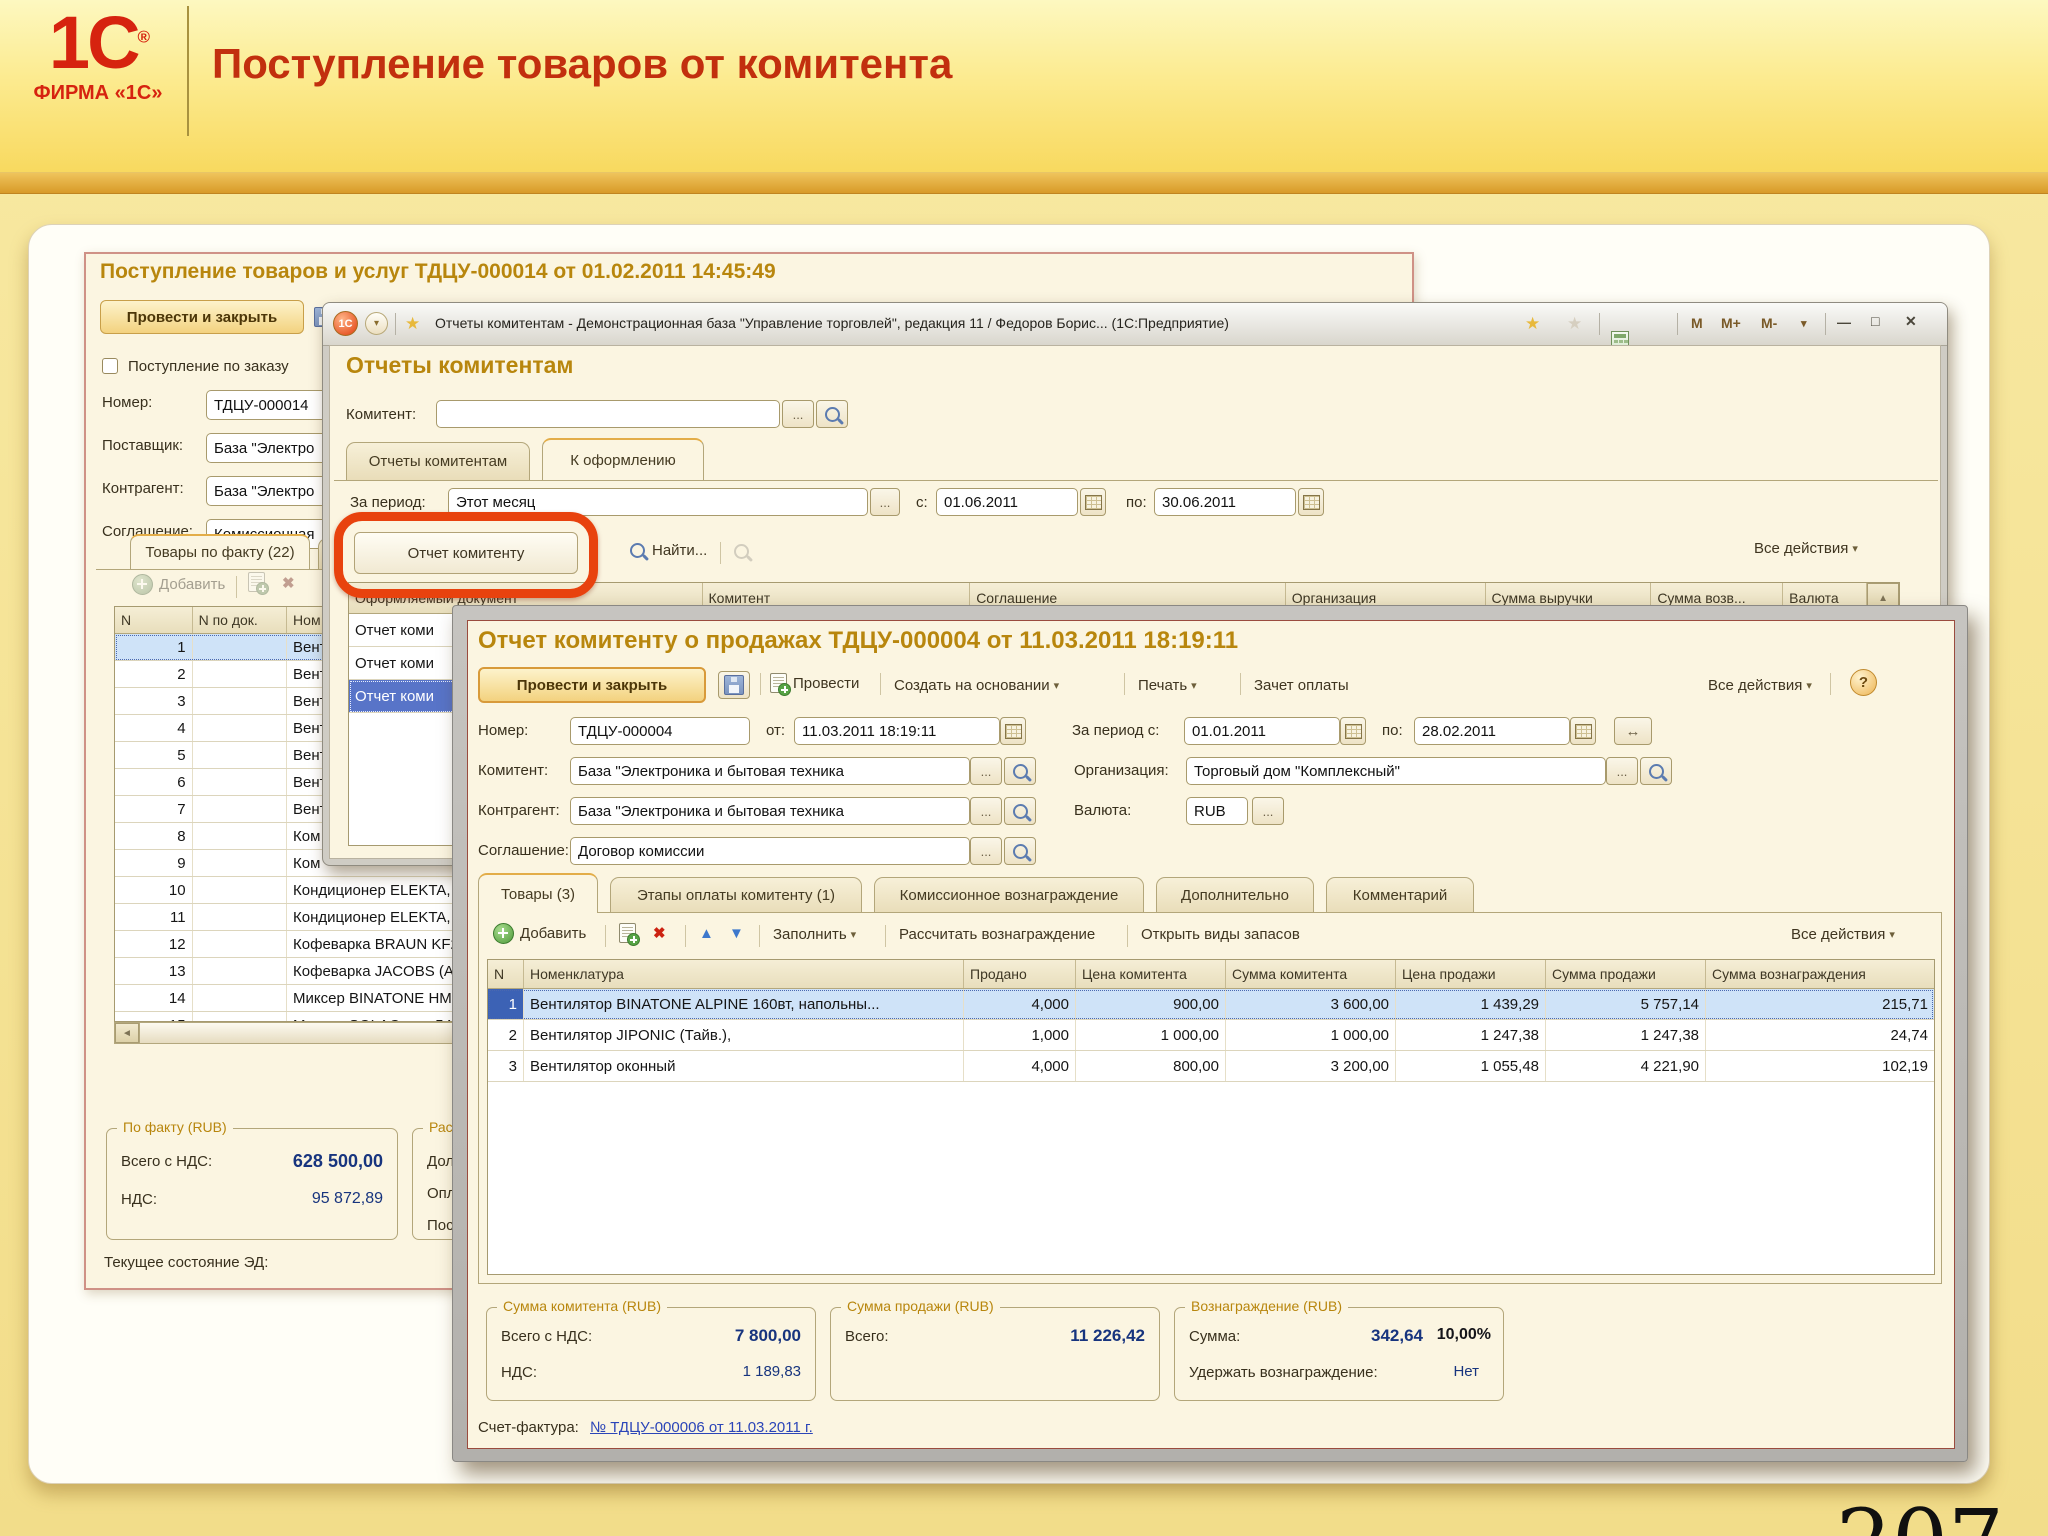  I want to click on favorites-star-icon: ★, so click(412, 323).